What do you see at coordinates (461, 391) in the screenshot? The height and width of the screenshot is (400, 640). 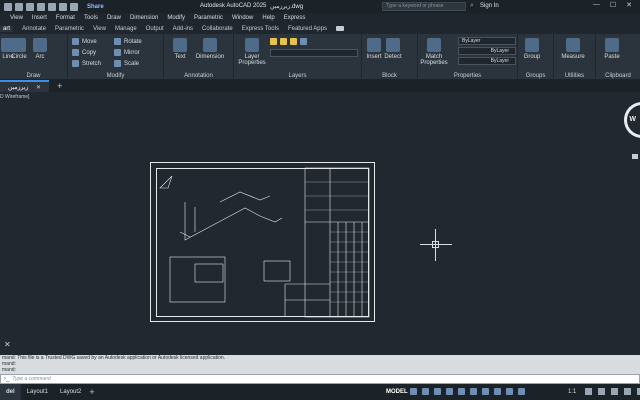 I see `osnap-icon` at bounding box center [461, 391].